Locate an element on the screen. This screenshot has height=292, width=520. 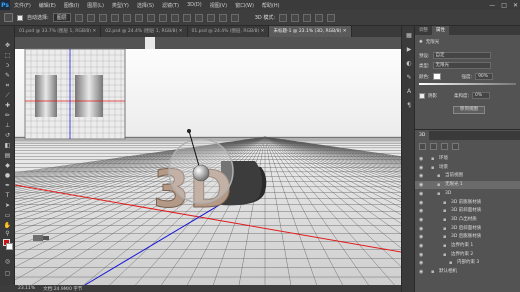
softness-input: 0% is located at coordinates (481, 95).